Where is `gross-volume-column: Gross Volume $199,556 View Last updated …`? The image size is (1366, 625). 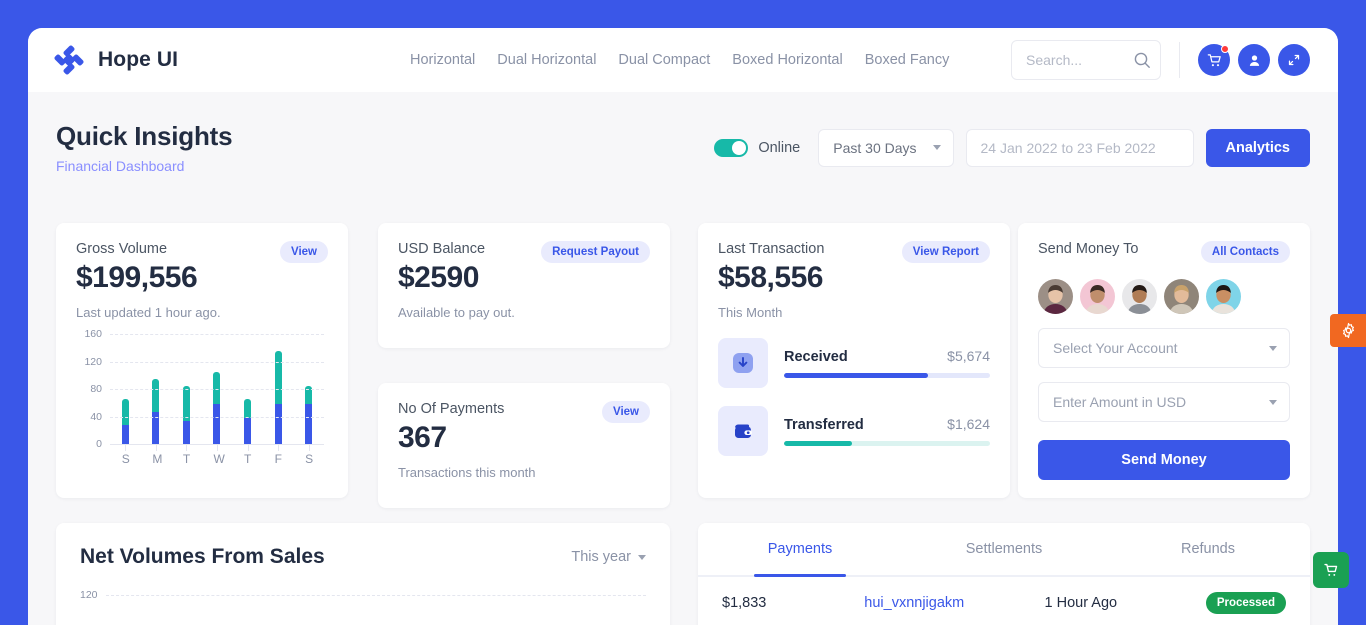 gross-volume-column: Gross Volume $199,556 View Last updated … is located at coordinates (202, 360).